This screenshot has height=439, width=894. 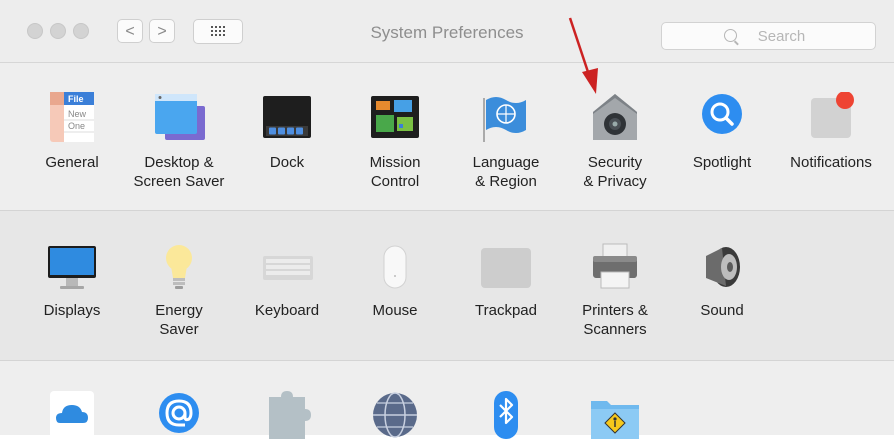 I want to click on pref-label: Printers & Scanners, so click(x=615, y=320).